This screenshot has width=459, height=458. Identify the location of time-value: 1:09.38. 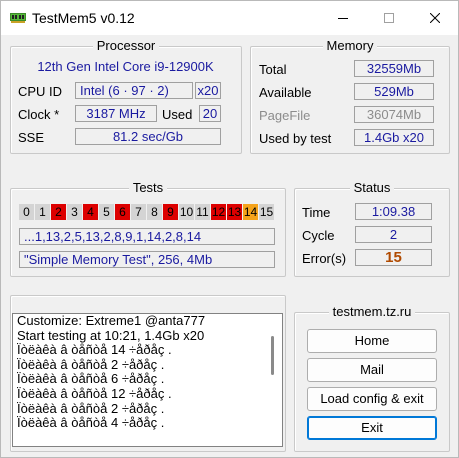
(393, 211).